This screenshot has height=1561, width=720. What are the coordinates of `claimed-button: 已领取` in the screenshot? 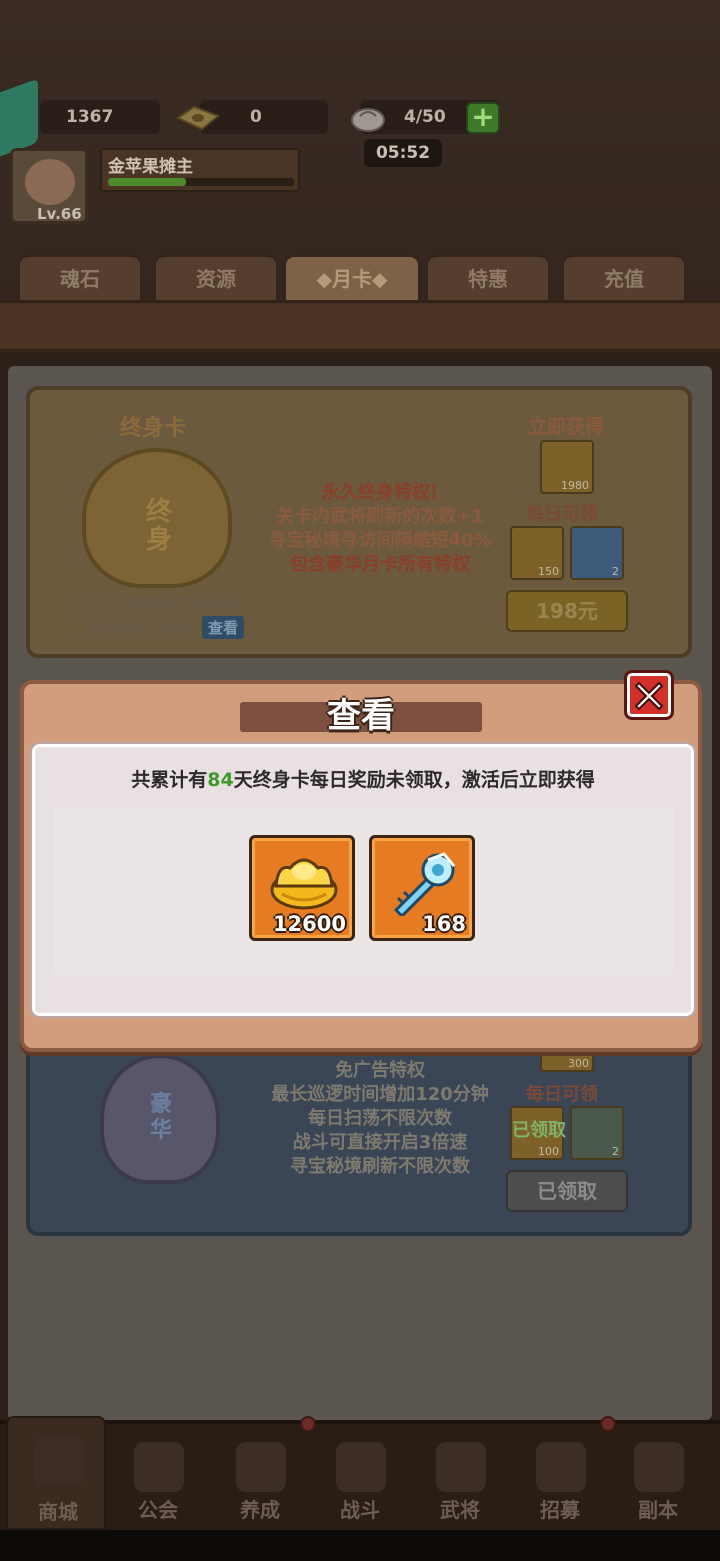 It's located at (567, 1191).